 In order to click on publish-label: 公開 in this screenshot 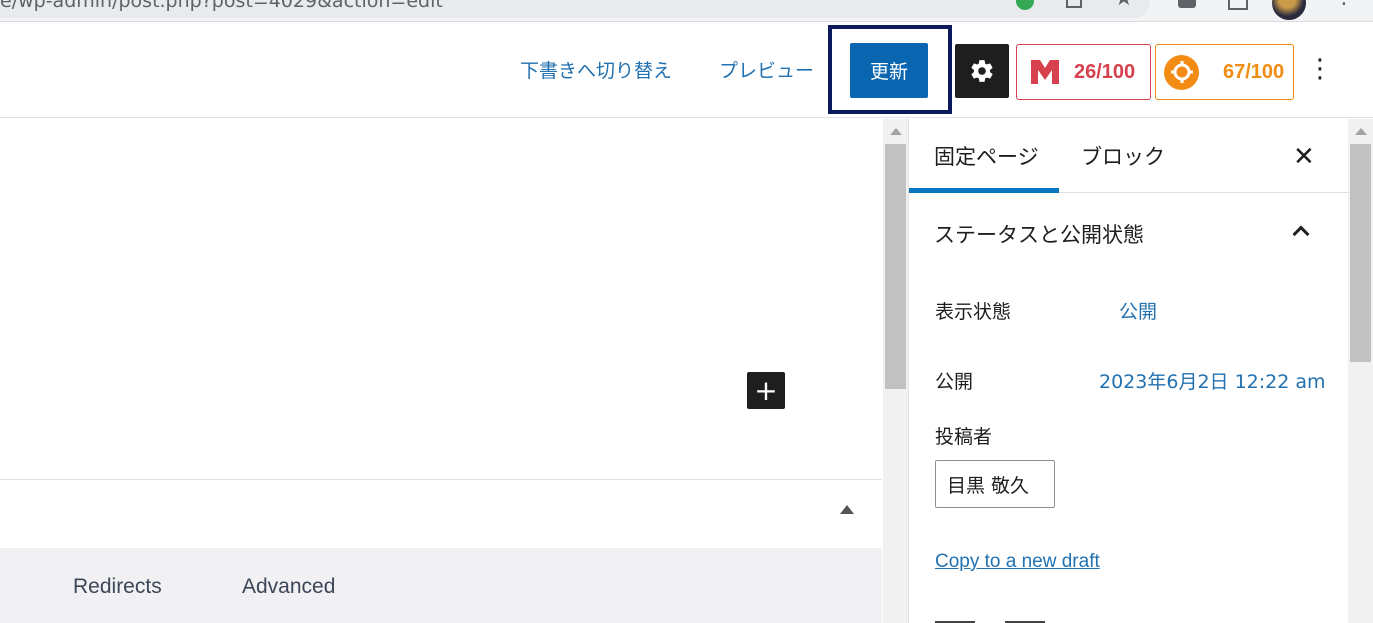, I will do `click(954, 382)`.